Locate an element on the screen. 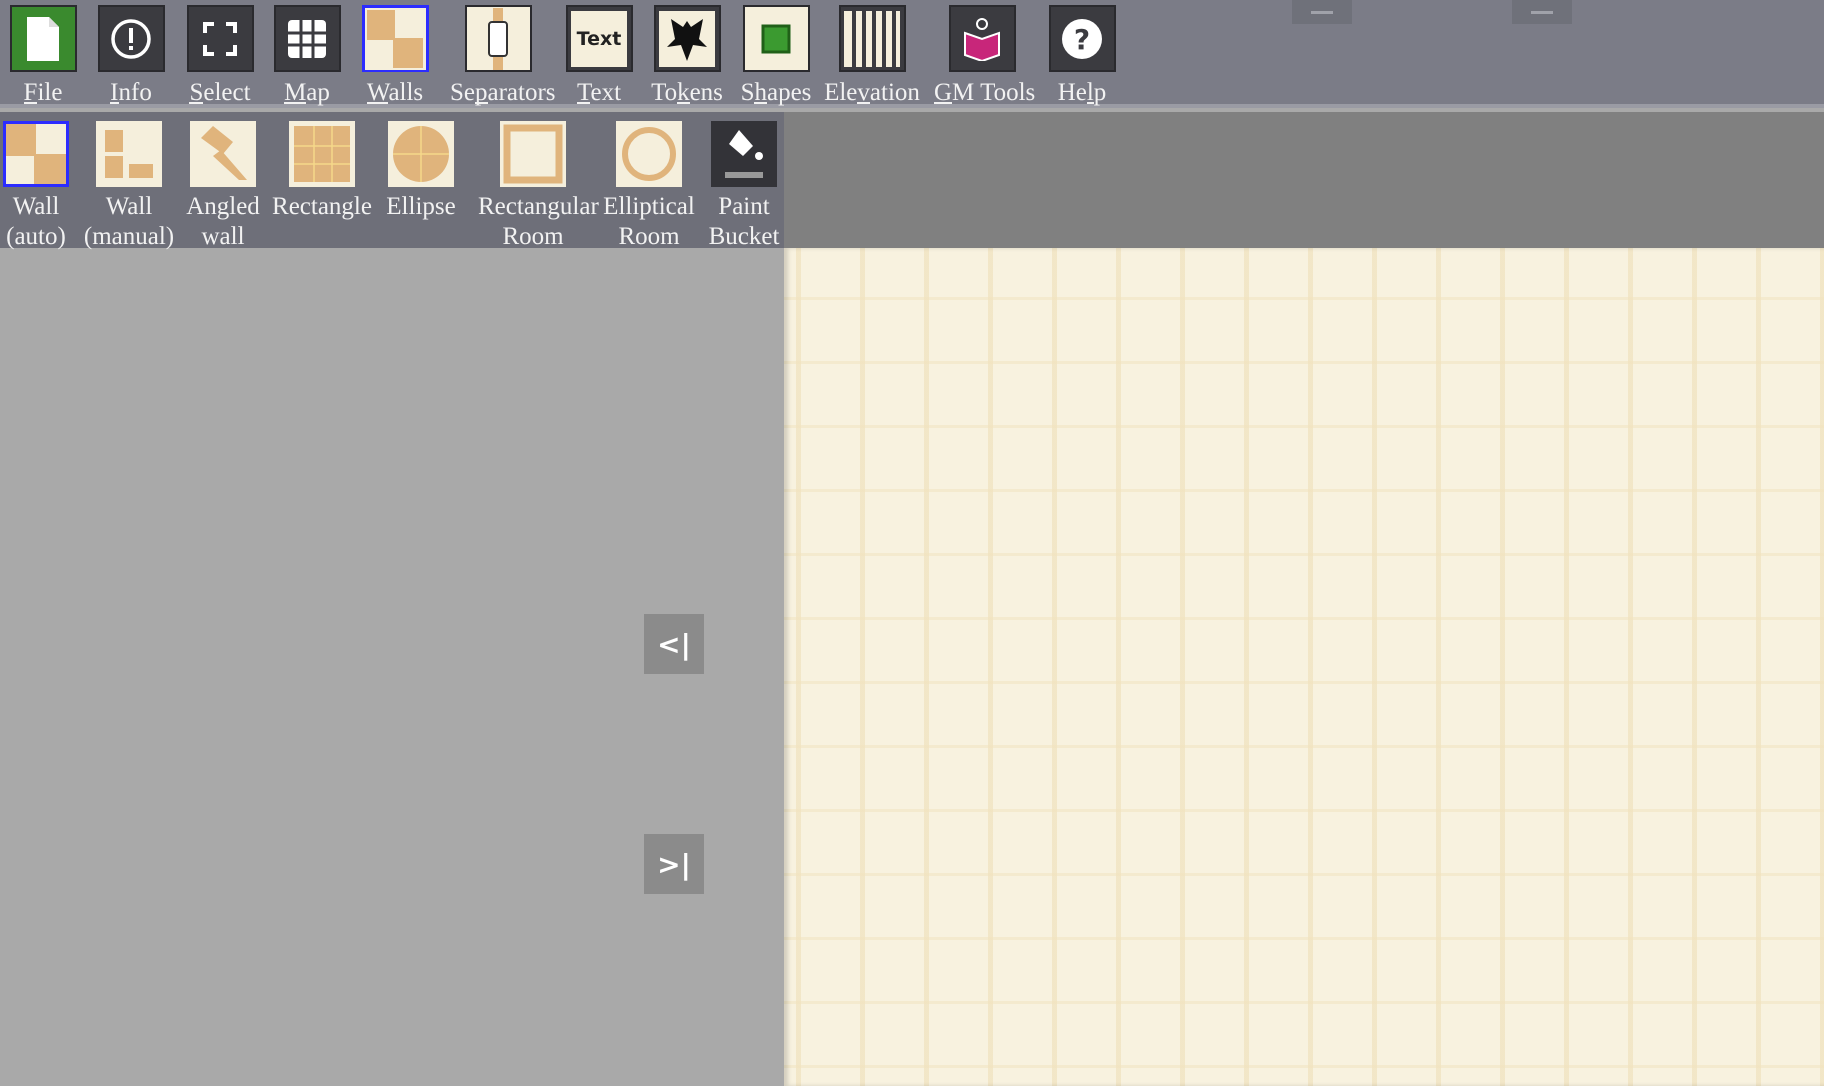 Image resolution: width=1824 pixels, height=1086 pixels. angled-wall-icon is located at coordinates (223, 154).